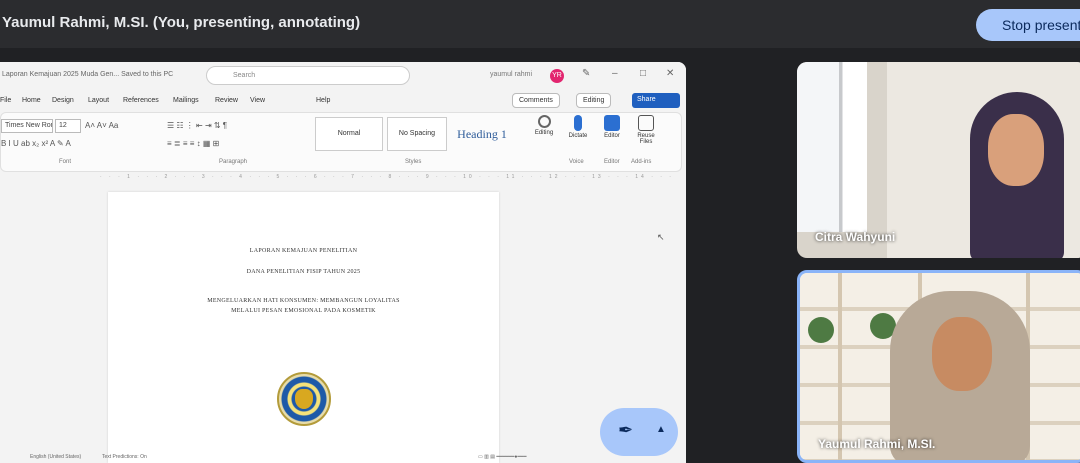 Image resolution: width=1080 pixels, height=463 pixels. Describe the element at coordinates (482, 134) in the screenshot. I see `style-heading-1: Heading 1` at that location.